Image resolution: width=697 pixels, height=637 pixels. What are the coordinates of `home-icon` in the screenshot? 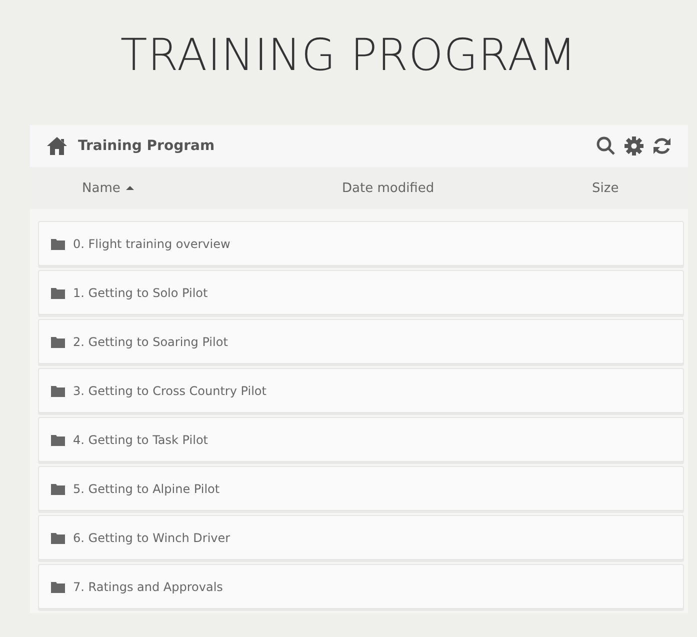 It's located at (57, 146).